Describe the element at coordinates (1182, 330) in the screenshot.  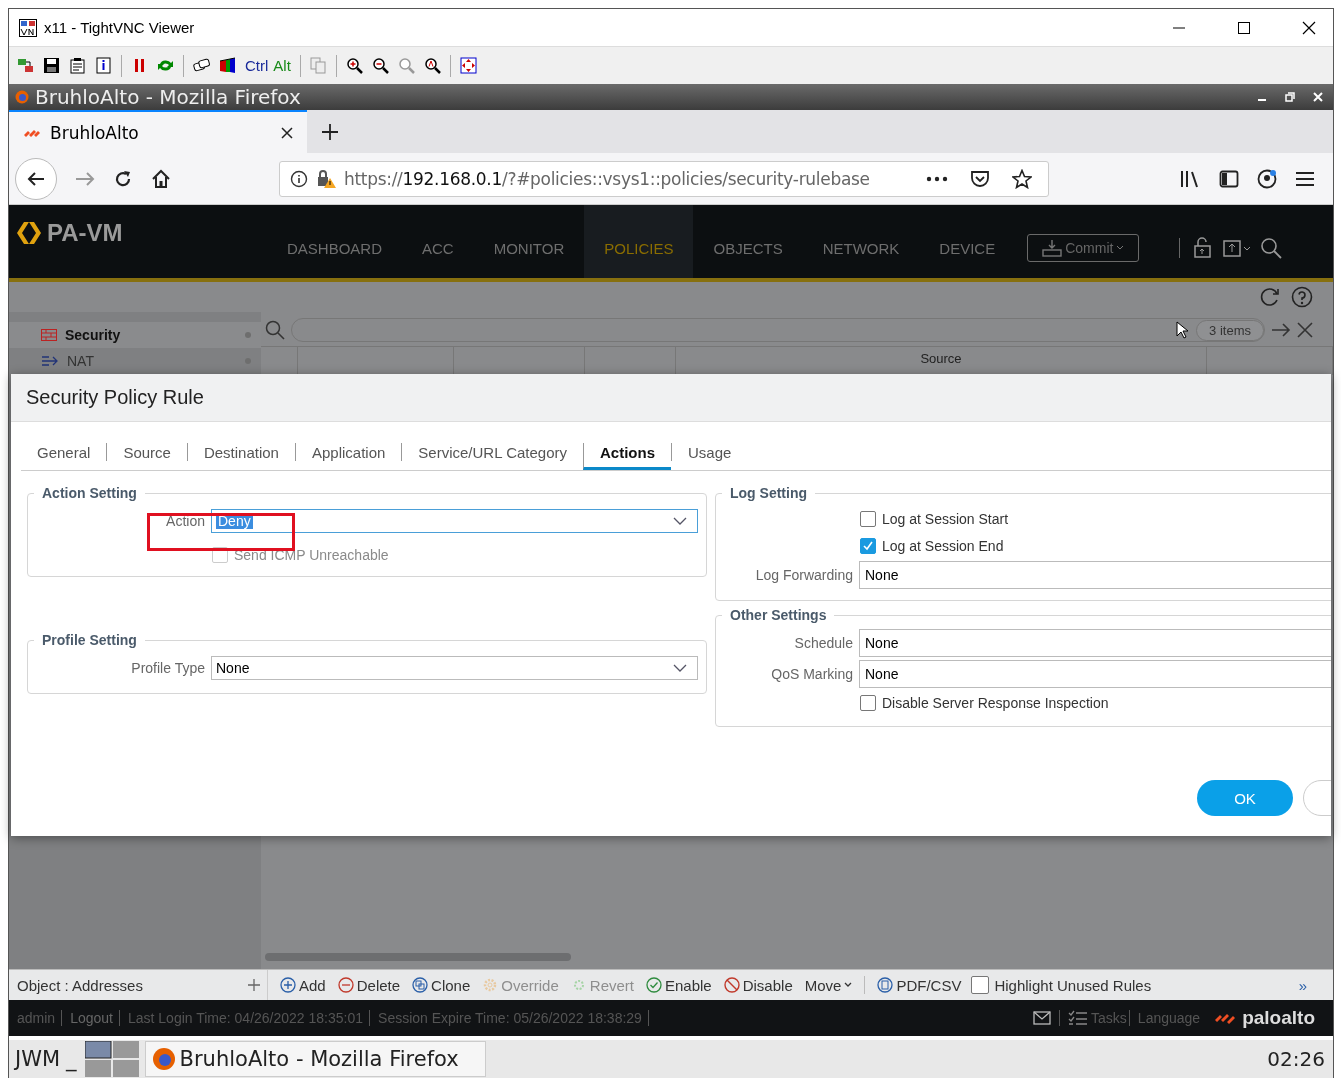
I see `pointer-cursor-icon` at that location.